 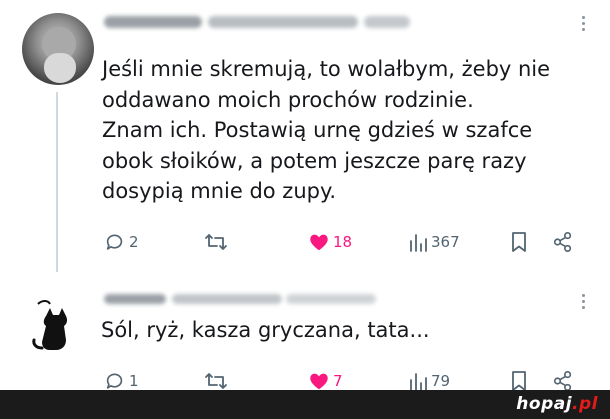 I want to click on reply-timestamp-blurred, so click(x=331, y=299).